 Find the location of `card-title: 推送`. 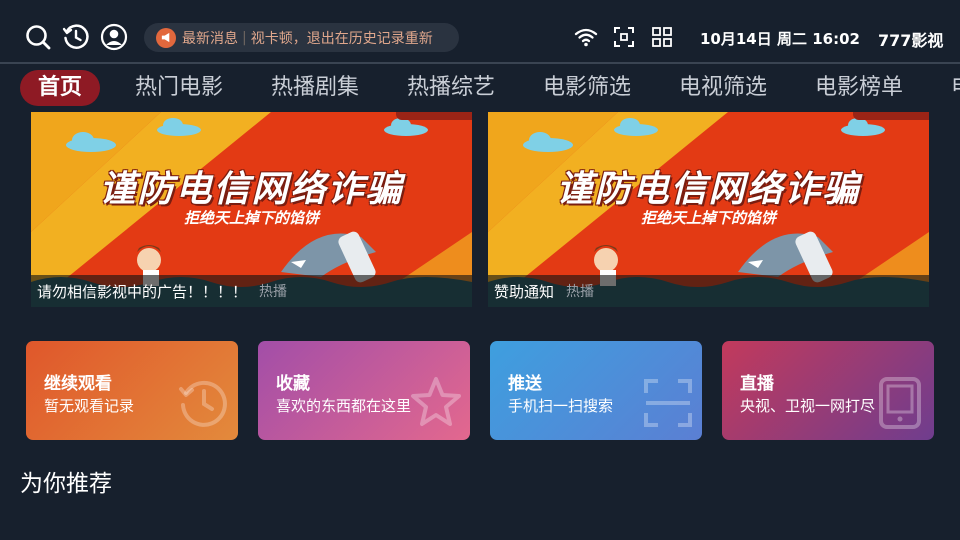

card-title: 推送 is located at coordinates (525, 384).